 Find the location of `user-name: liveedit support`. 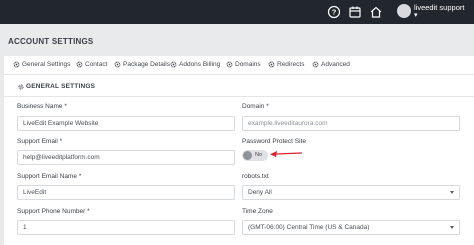

user-name: liveedit support is located at coordinates (439, 7).